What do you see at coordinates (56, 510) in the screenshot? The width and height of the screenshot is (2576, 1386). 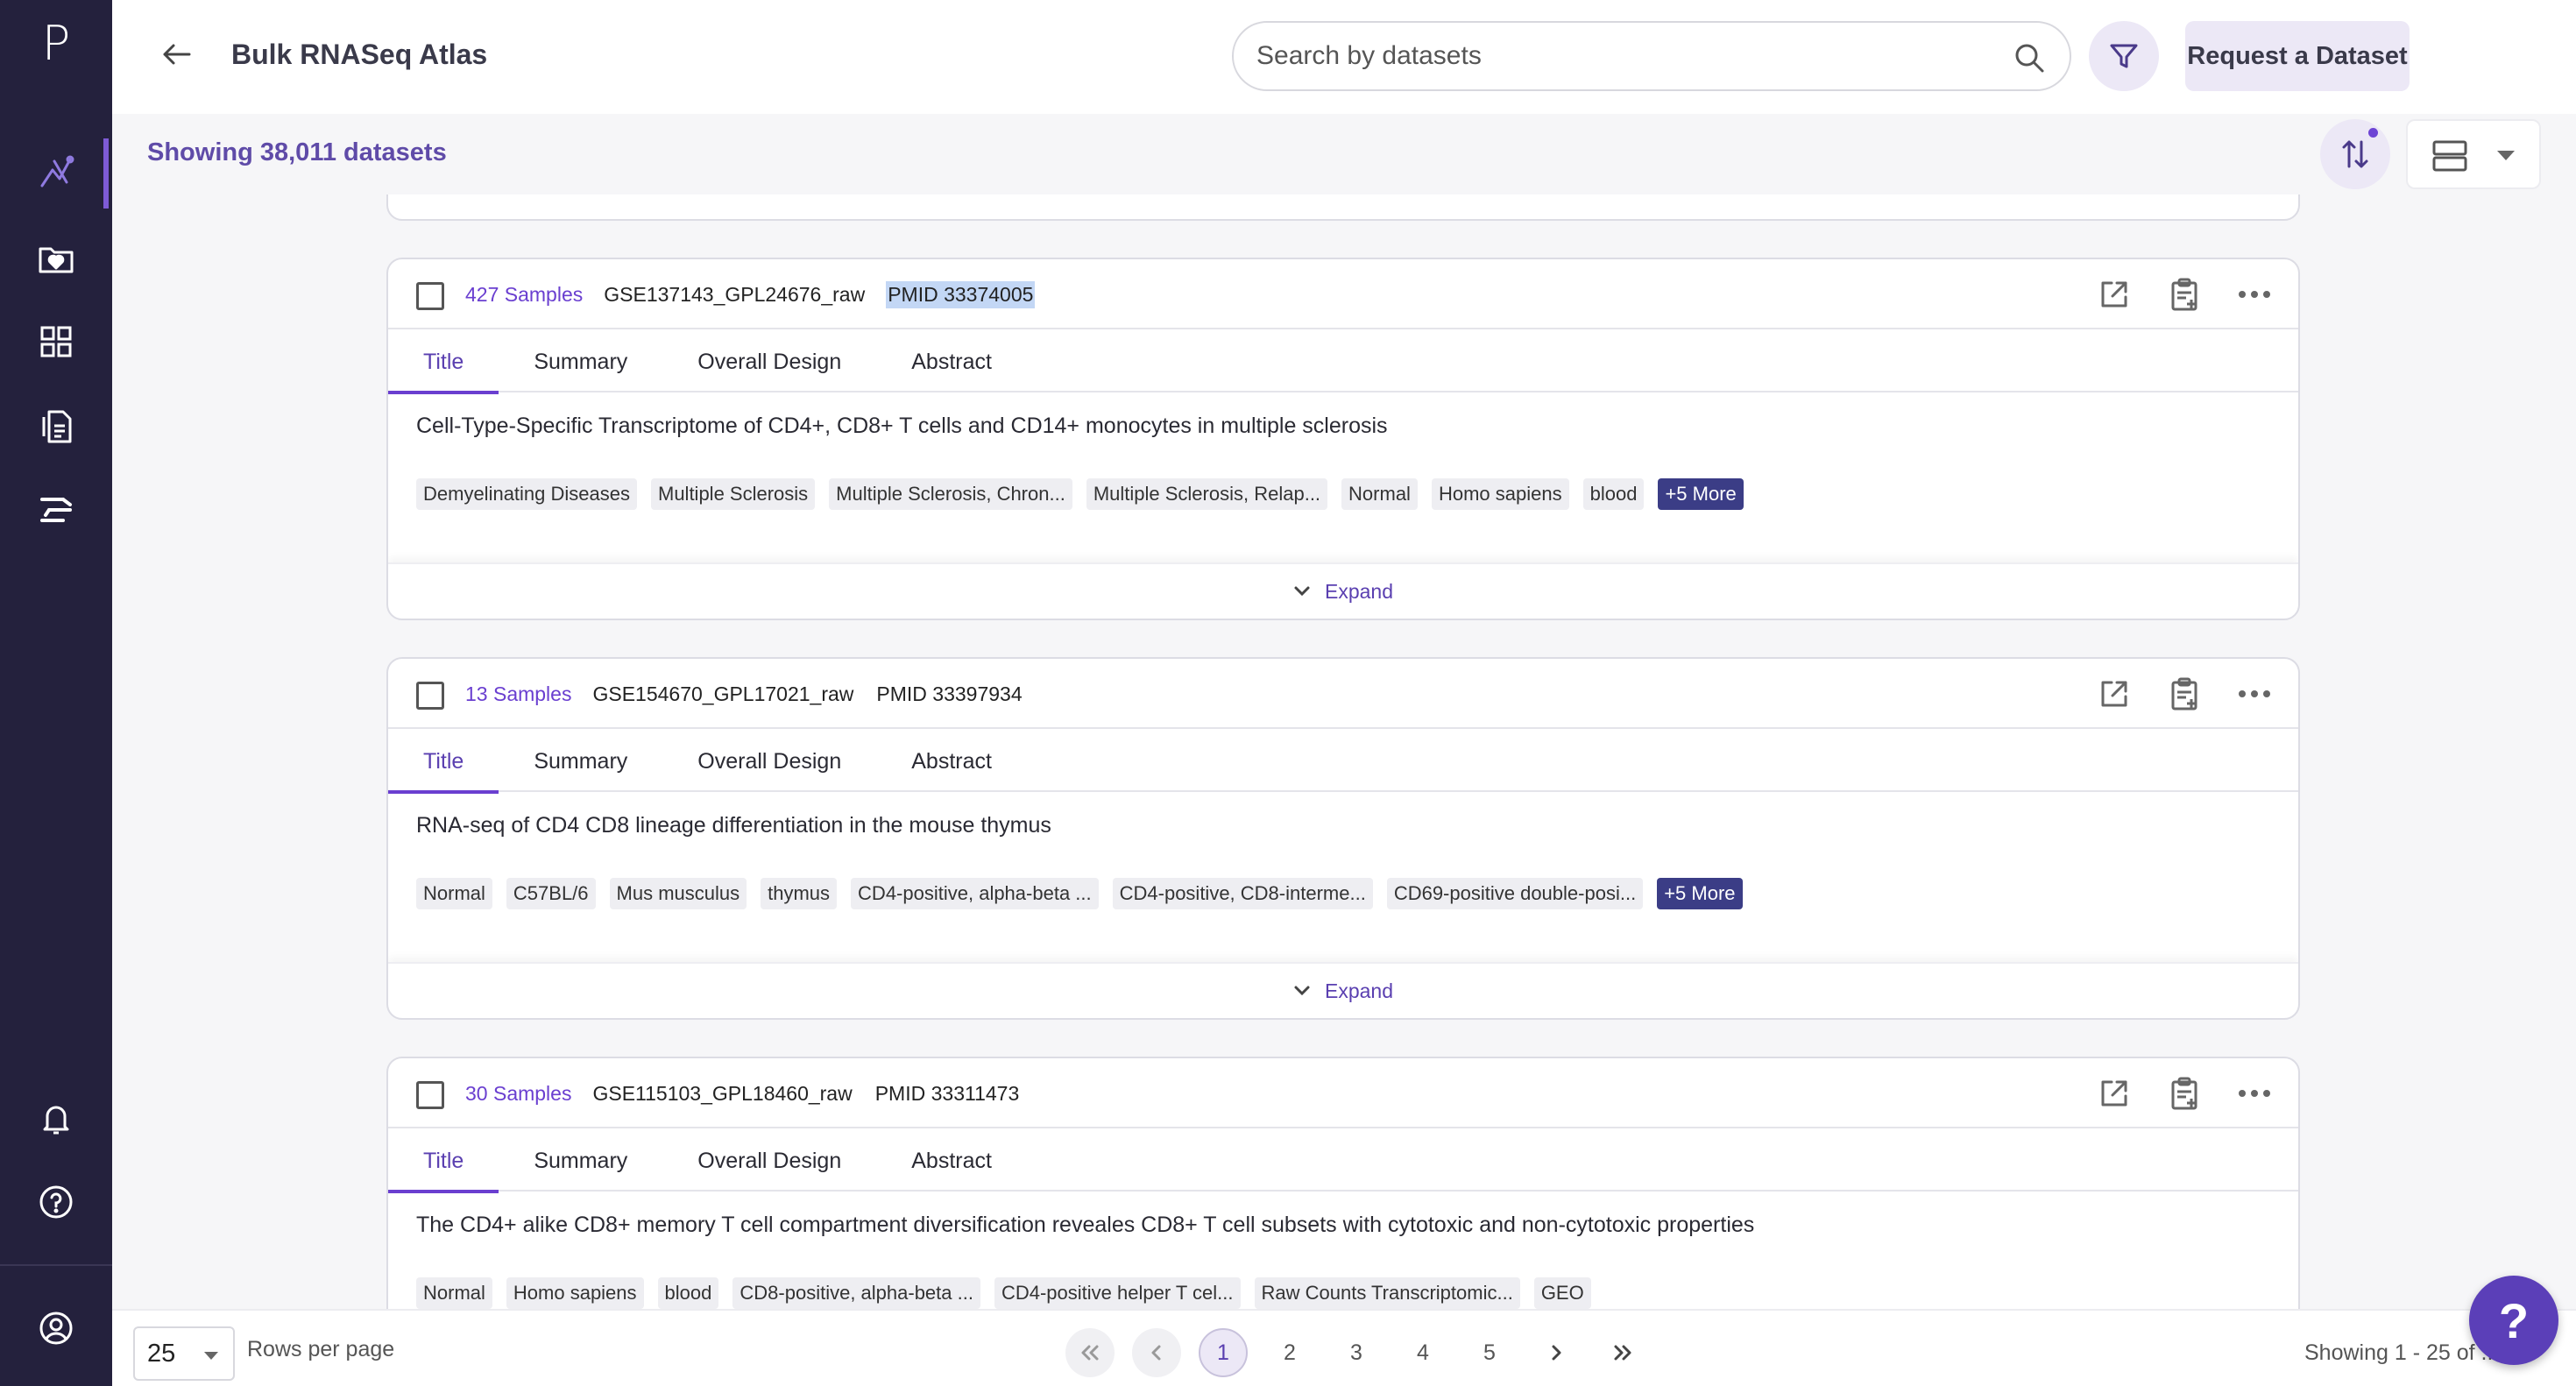 I see `workflow-icon` at bounding box center [56, 510].